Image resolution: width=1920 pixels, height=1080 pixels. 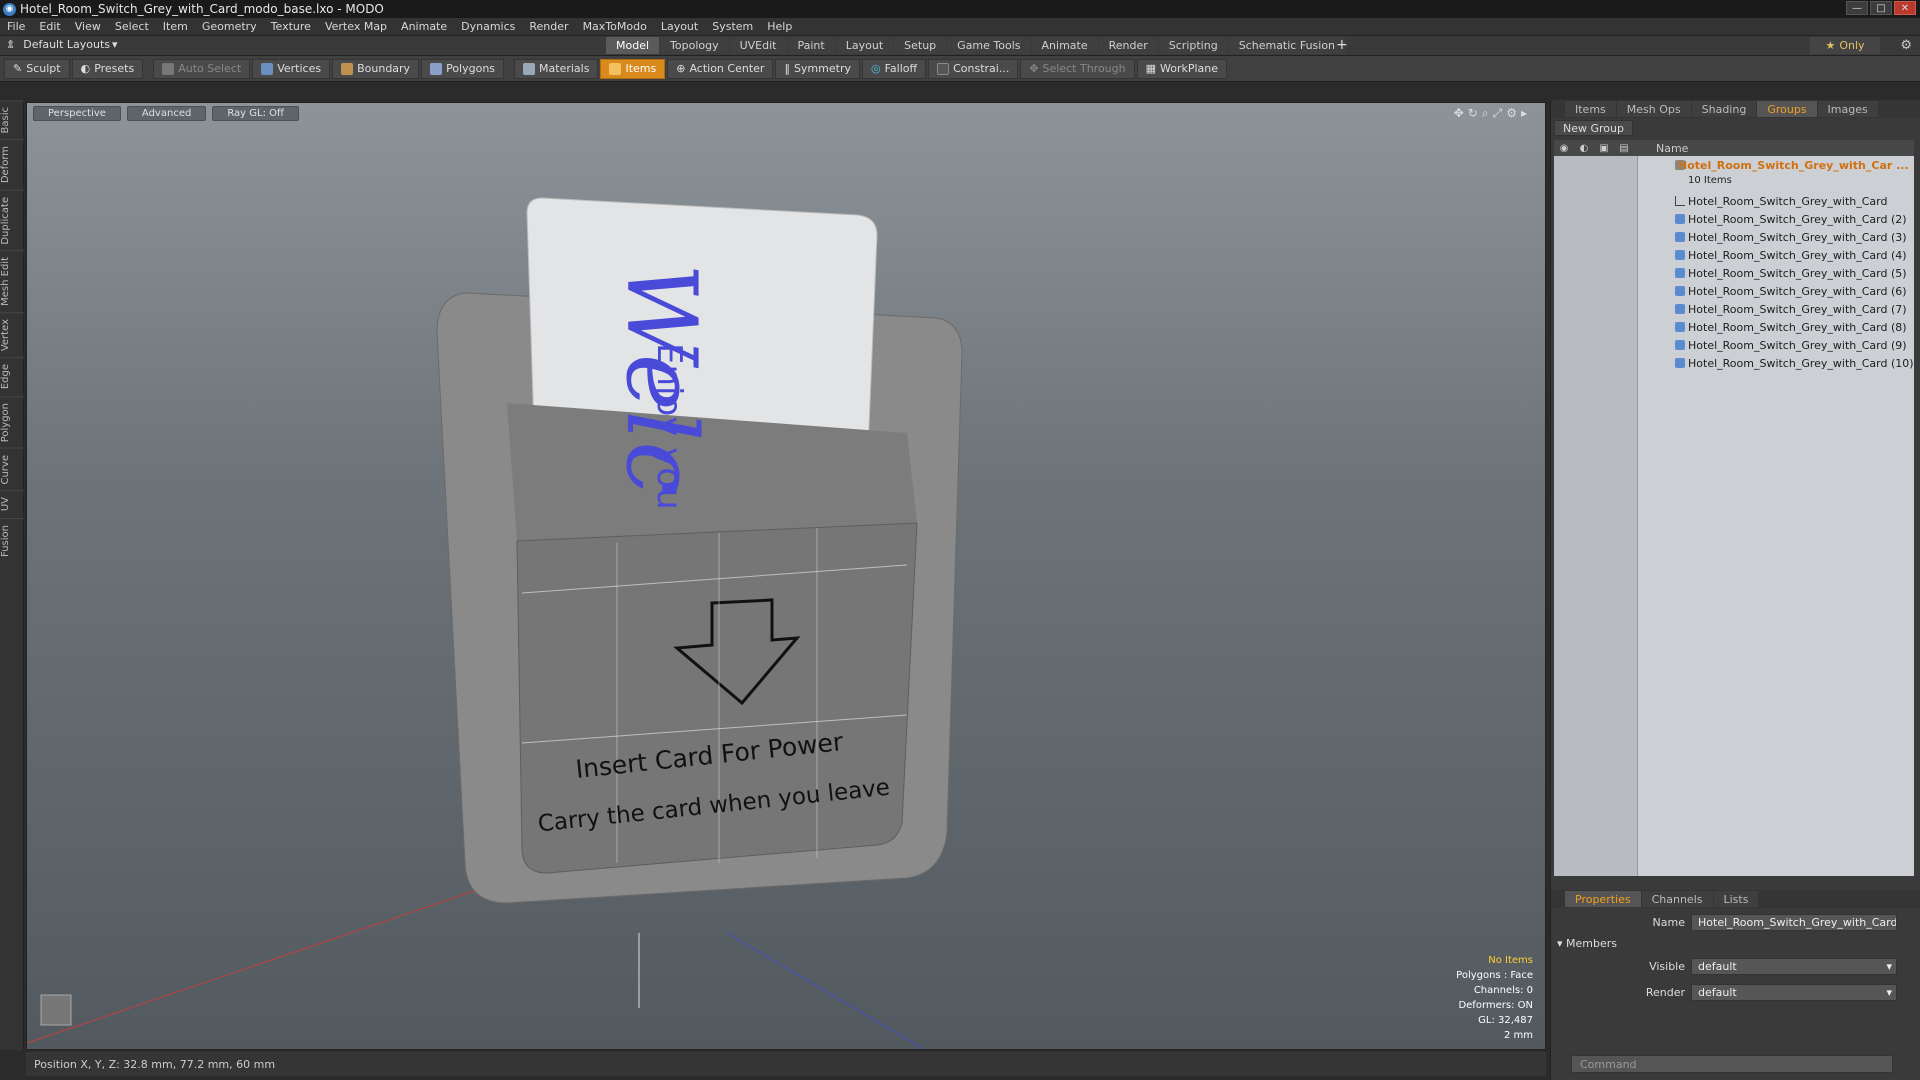 What do you see at coordinates (1498, 113) in the screenshot?
I see `fit-icon: ⤢` at bounding box center [1498, 113].